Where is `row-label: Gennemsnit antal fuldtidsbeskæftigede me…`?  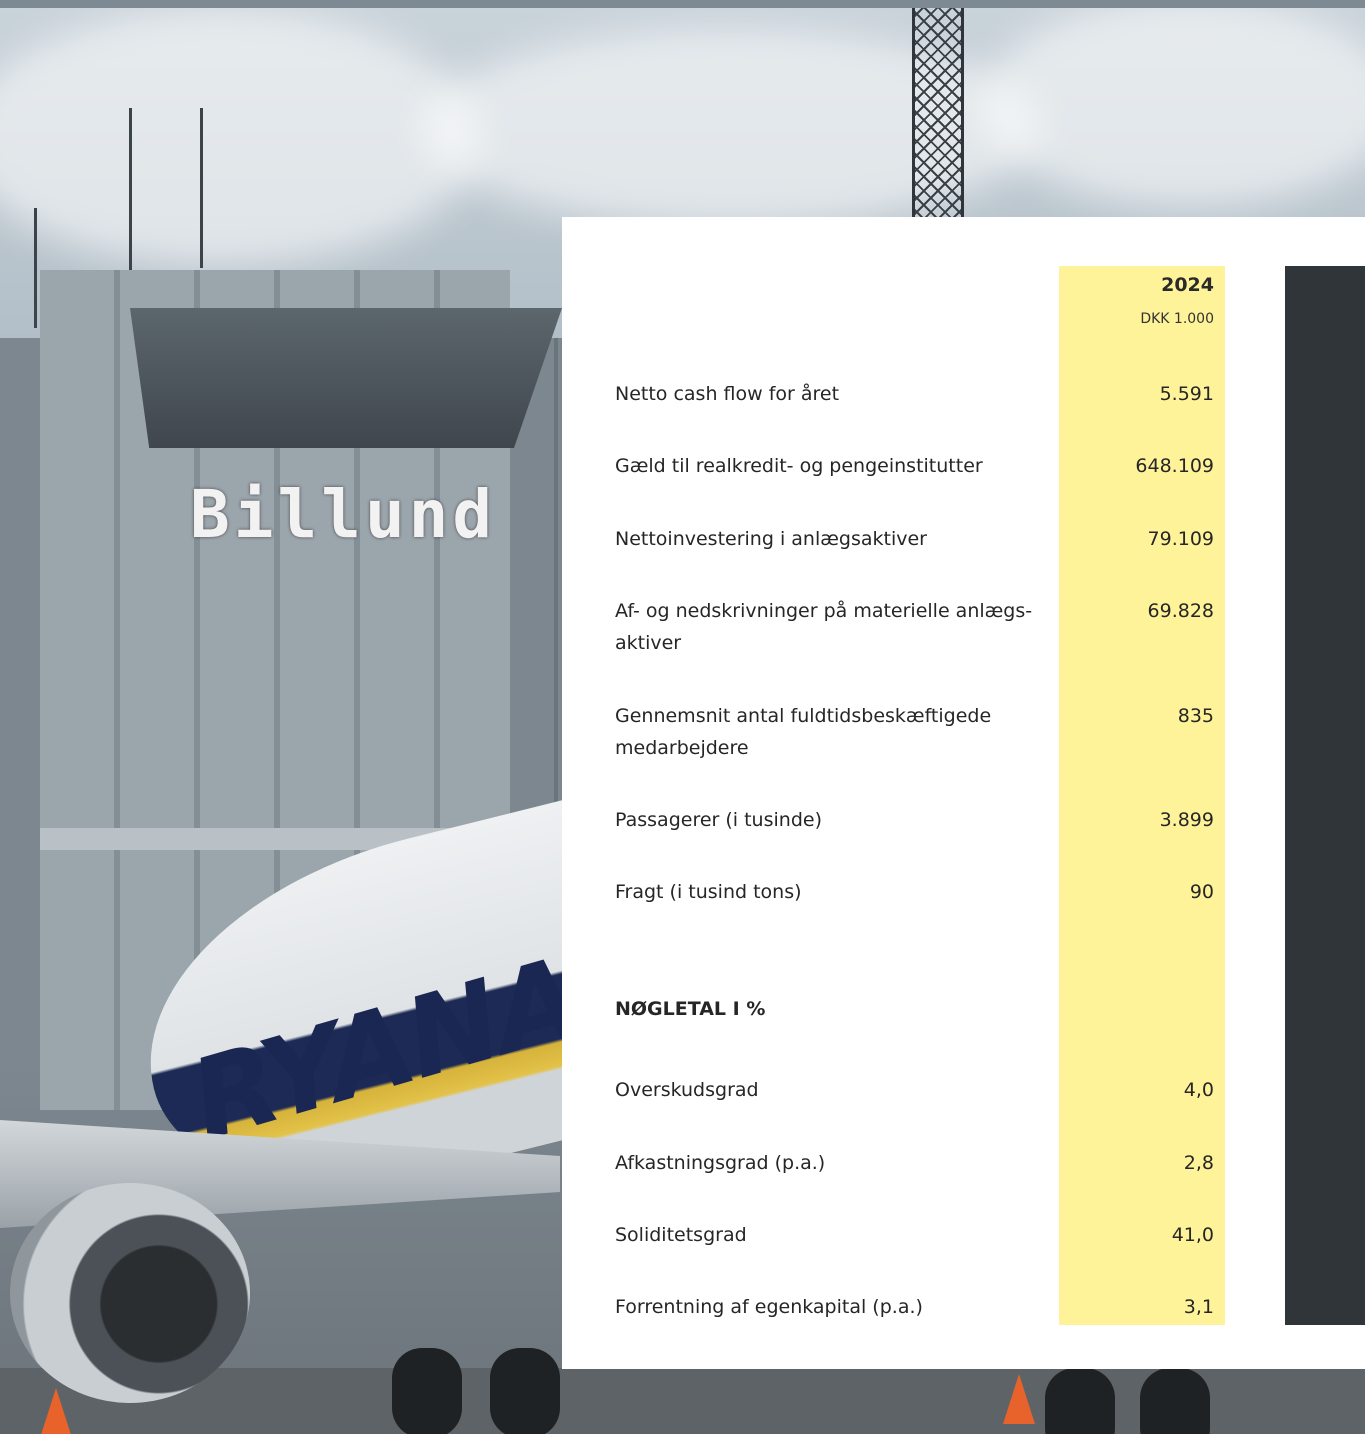 row-label: Gennemsnit antal fuldtidsbeskæftigede me… is located at coordinates (803, 732).